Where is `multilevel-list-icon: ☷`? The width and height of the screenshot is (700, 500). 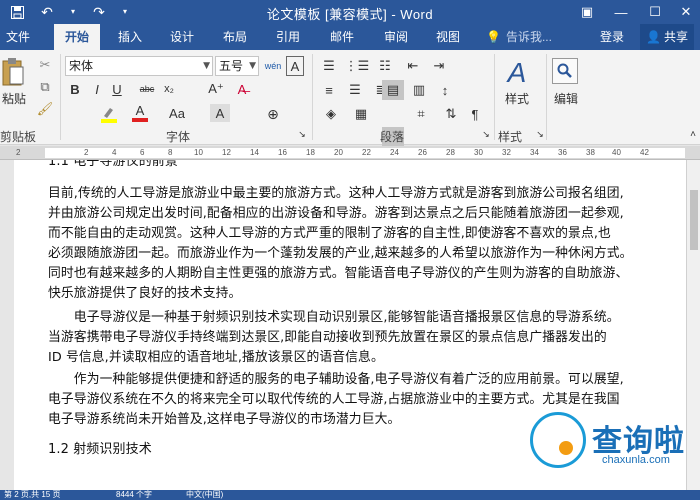
multilevel-list-icon: ☷ is located at coordinates (385, 66).